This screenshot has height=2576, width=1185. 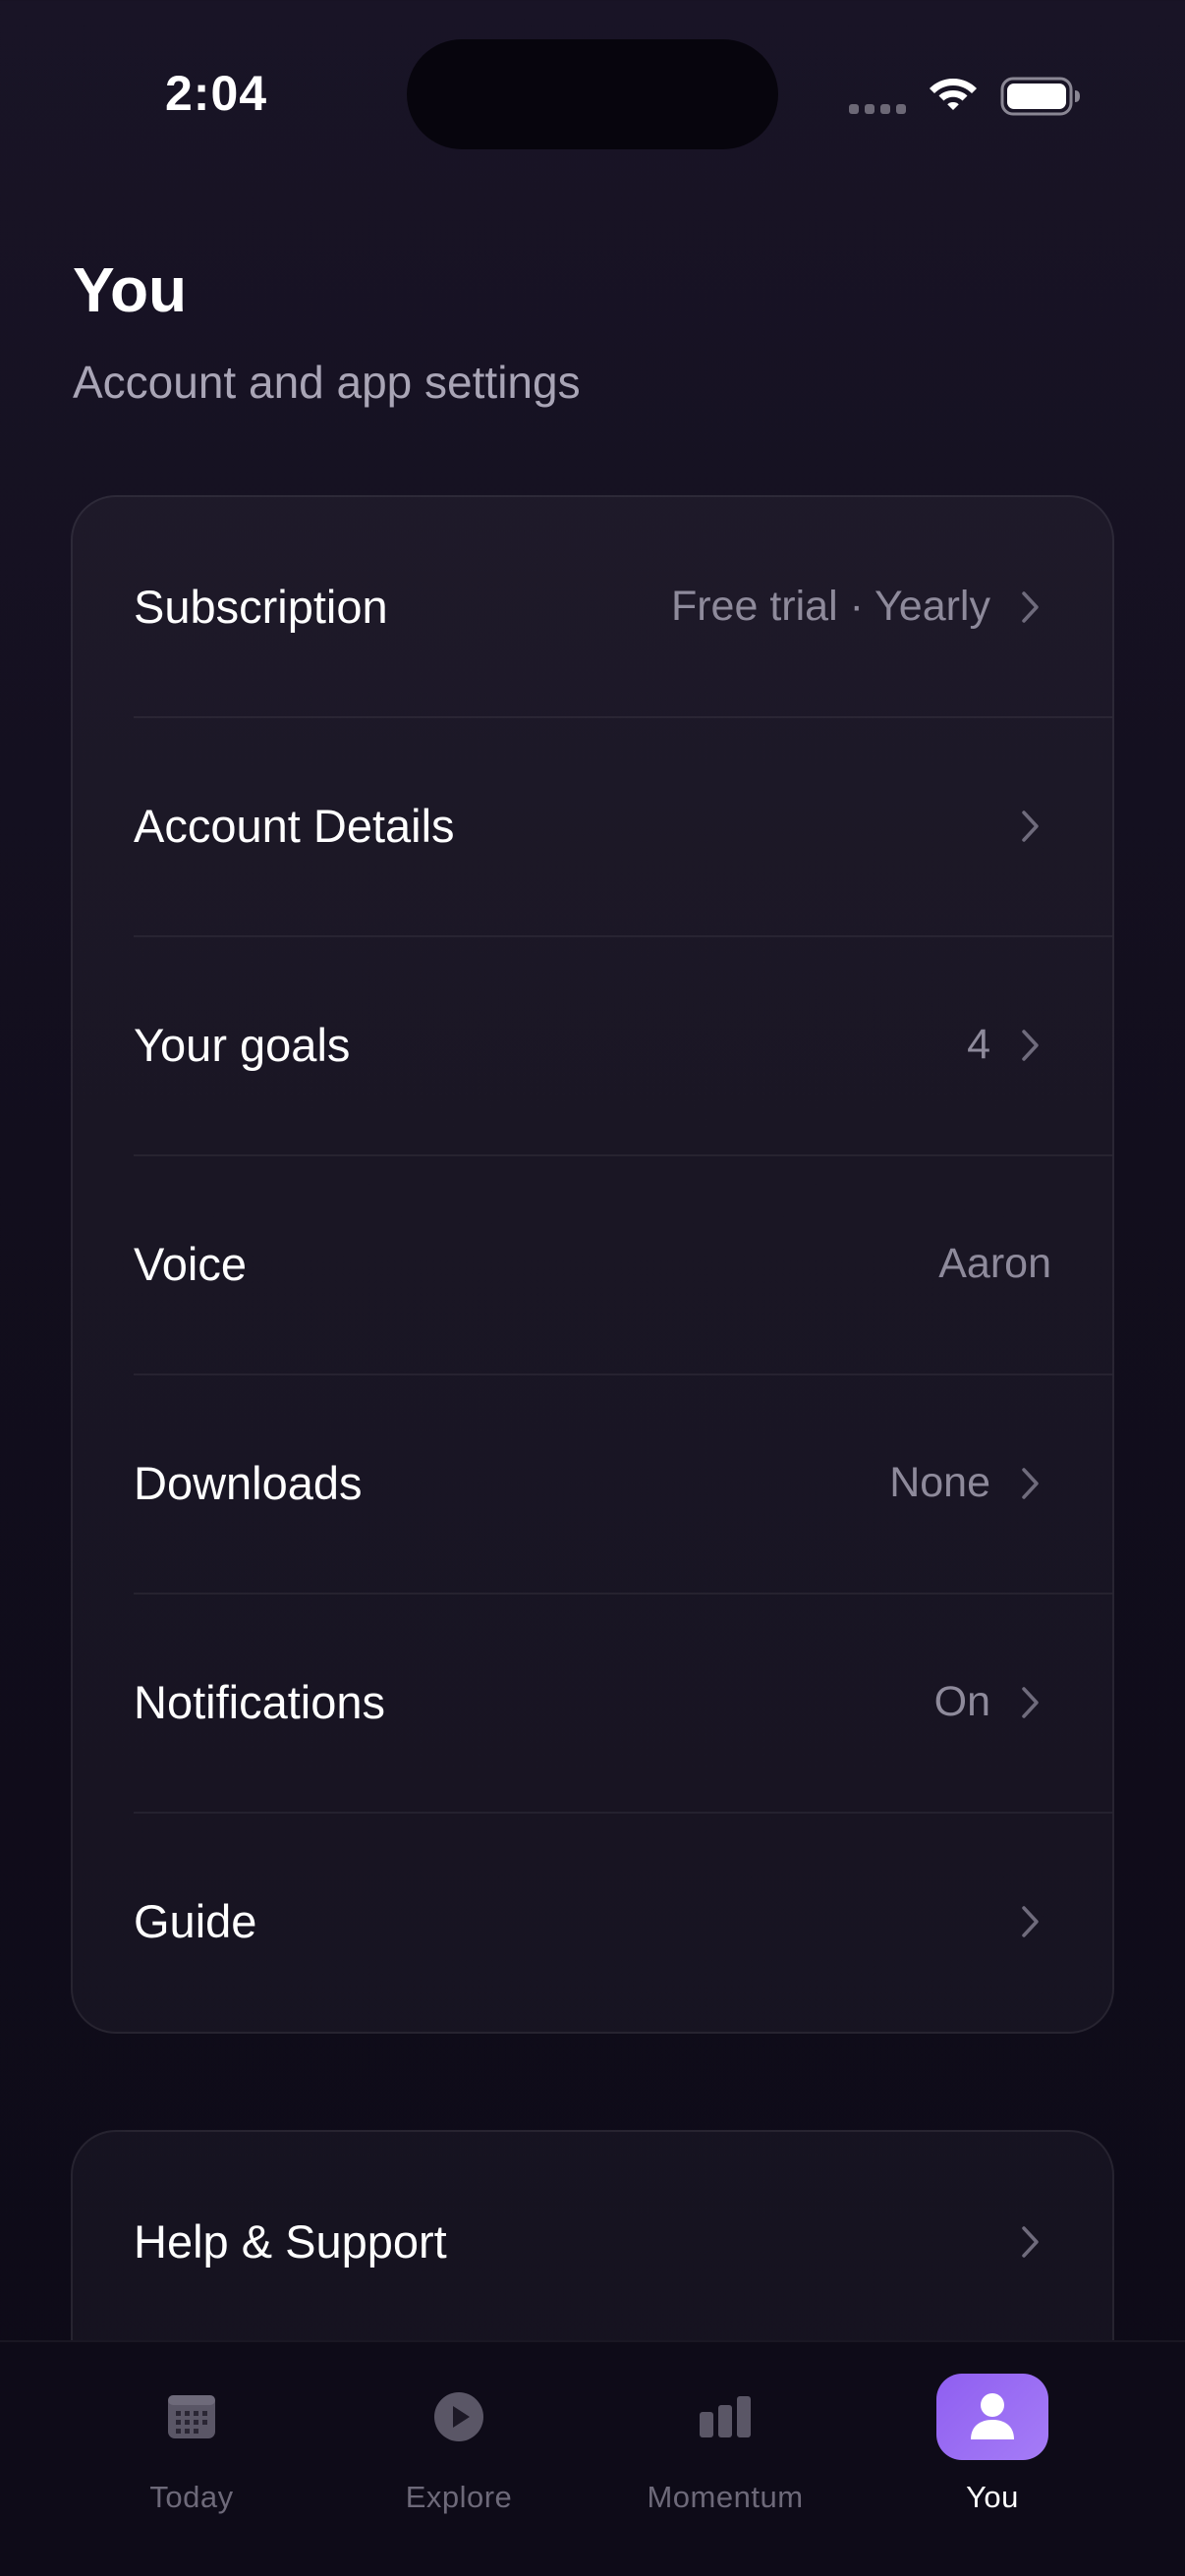 What do you see at coordinates (962, 1701) in the screenshot?
I see `row-value: On` at bounding box center [962, 1701].